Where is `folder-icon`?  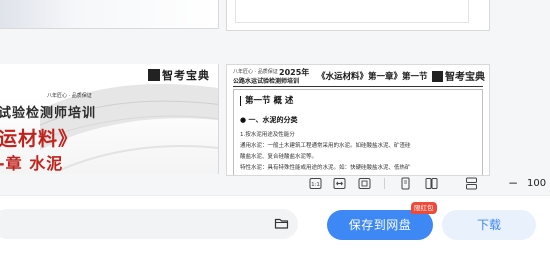 folder-icon is located at coordinates (281, 223).